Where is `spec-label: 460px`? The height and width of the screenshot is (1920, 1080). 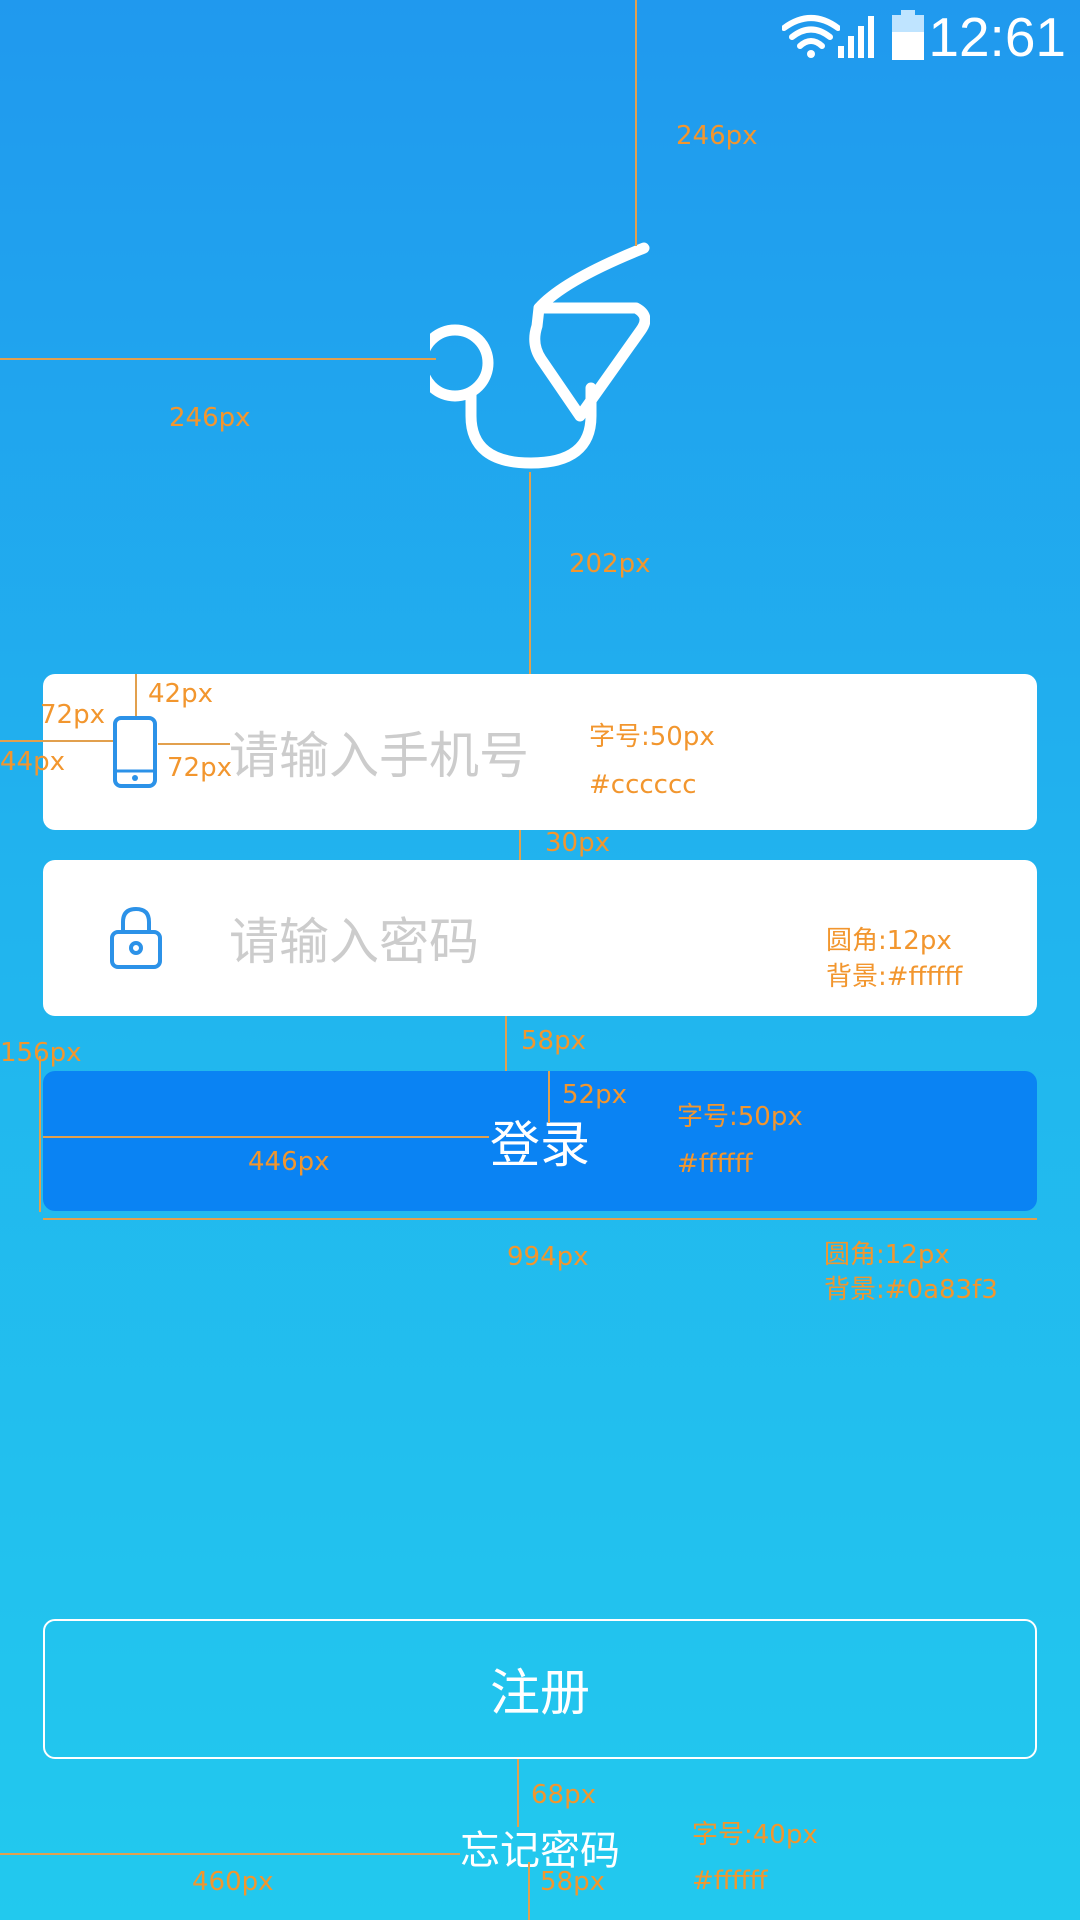
spec-label: 460px is located at coordinates (233, 1882).